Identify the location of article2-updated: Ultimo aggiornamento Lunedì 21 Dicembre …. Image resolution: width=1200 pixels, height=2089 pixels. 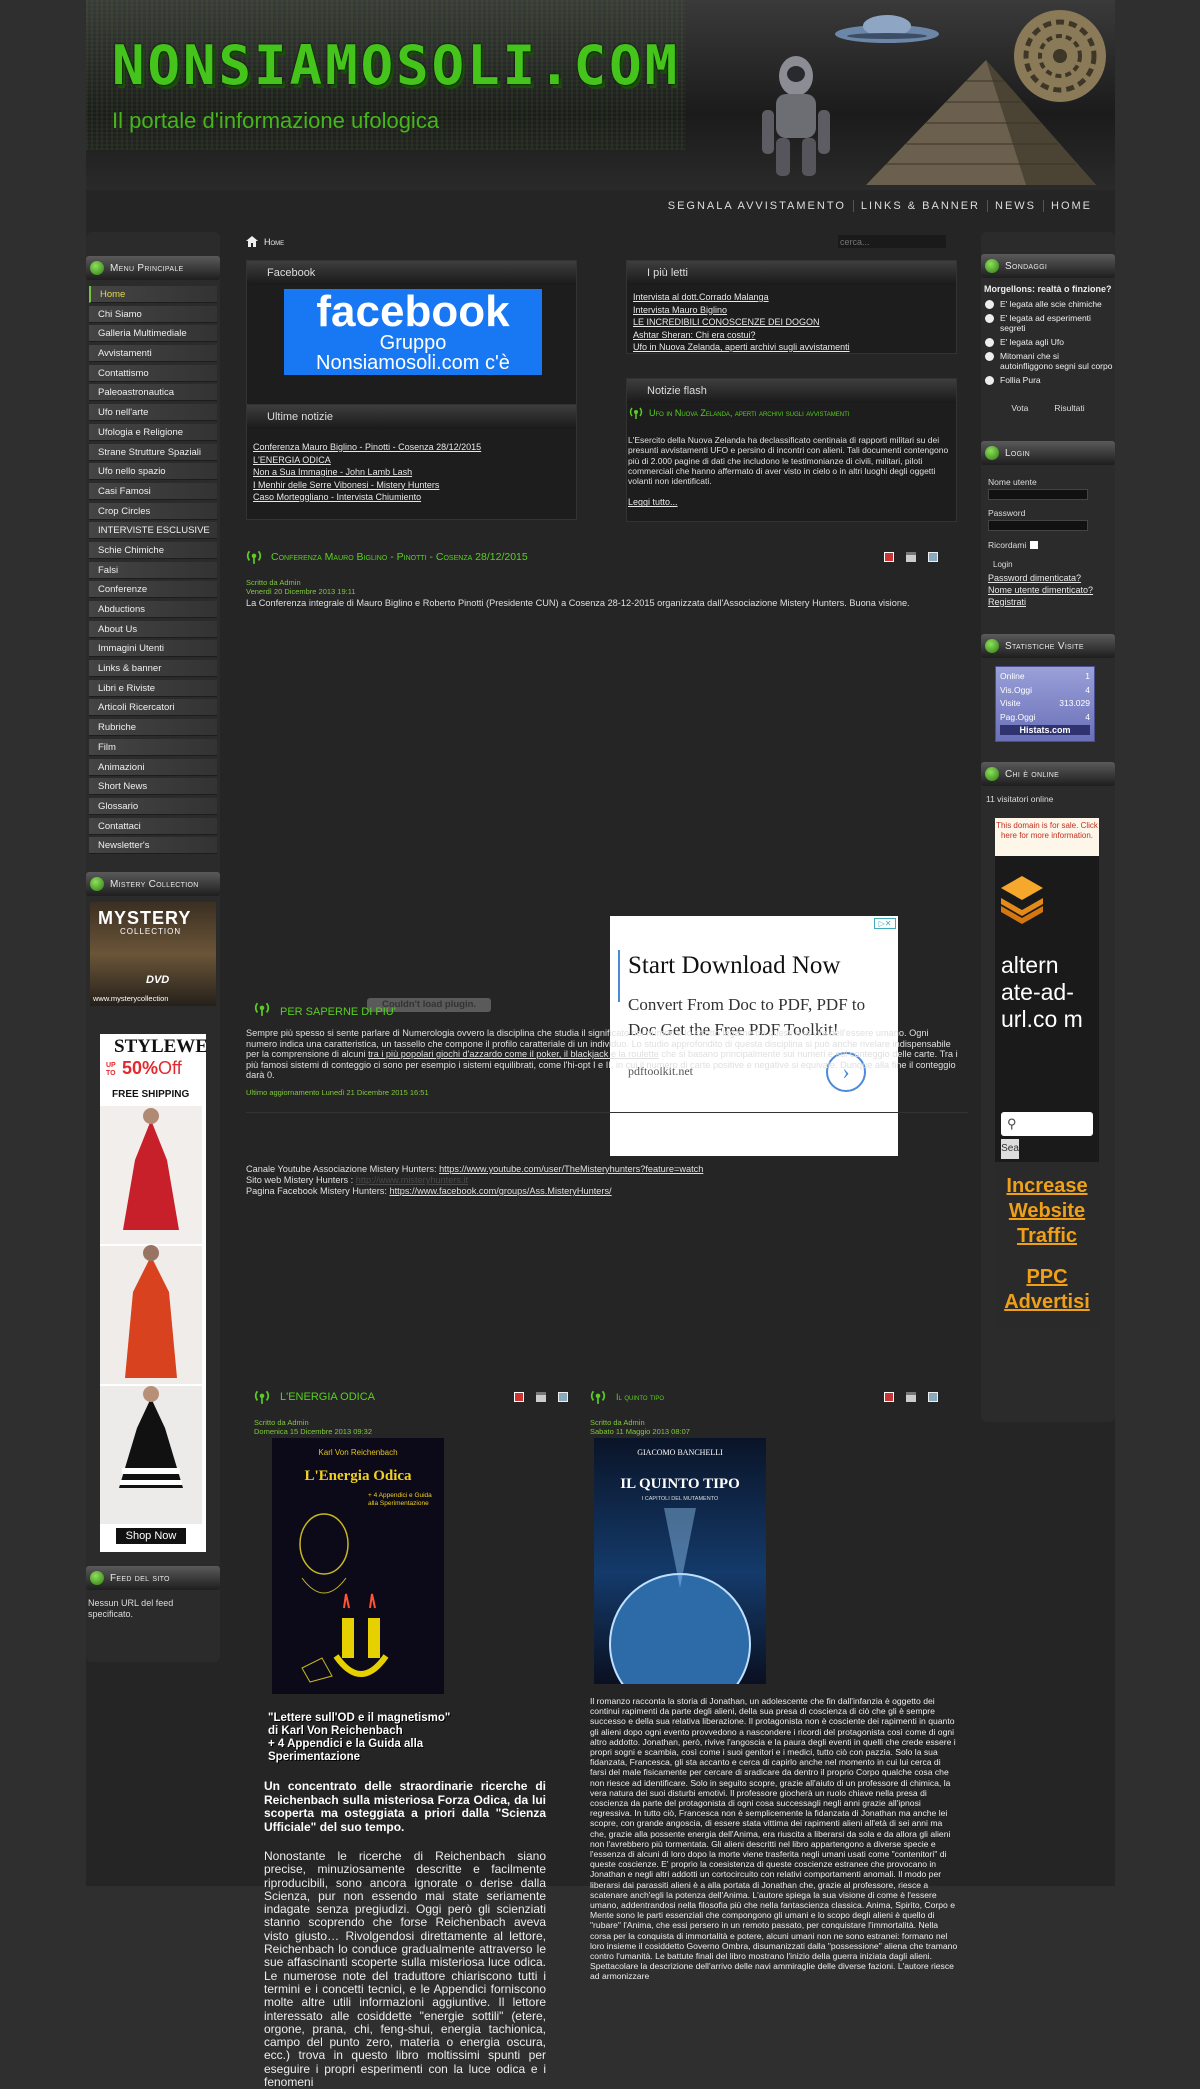
(337, 1092).